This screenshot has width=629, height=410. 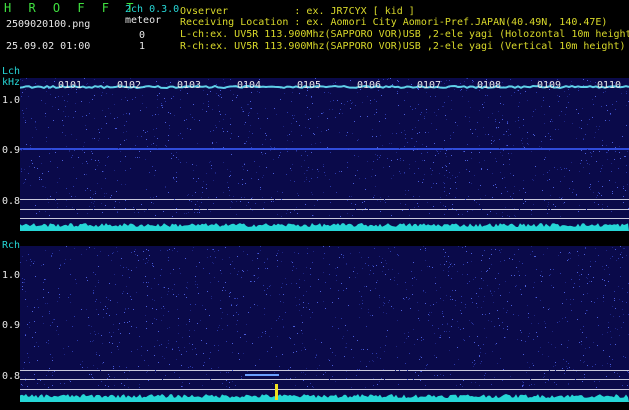 What do you see at coordinates (71, 8) in the screenshot?
I see `app-name: H R O F F T` at bounding box center [71, 8].